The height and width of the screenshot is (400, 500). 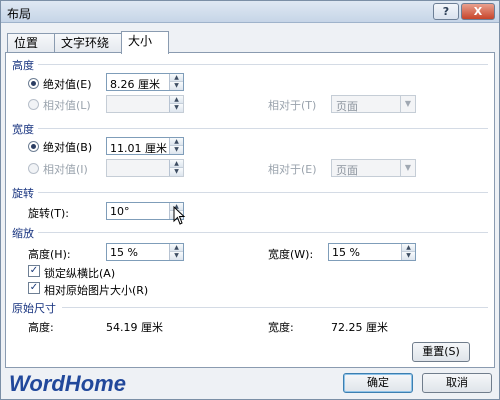 I want to click on reset-button: 重置(S), so click(x=441, y=352).